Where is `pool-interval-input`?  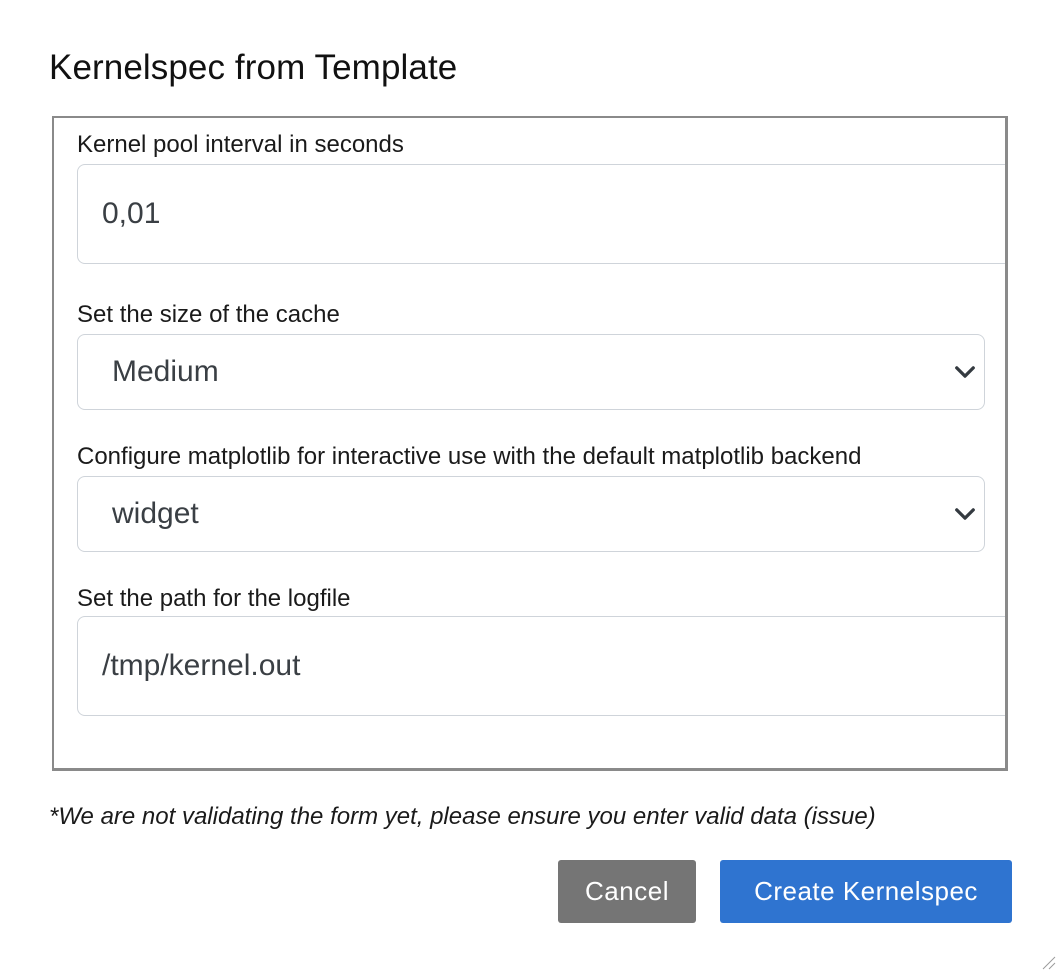
pool-interval-input is located at coordinates (541, 214).